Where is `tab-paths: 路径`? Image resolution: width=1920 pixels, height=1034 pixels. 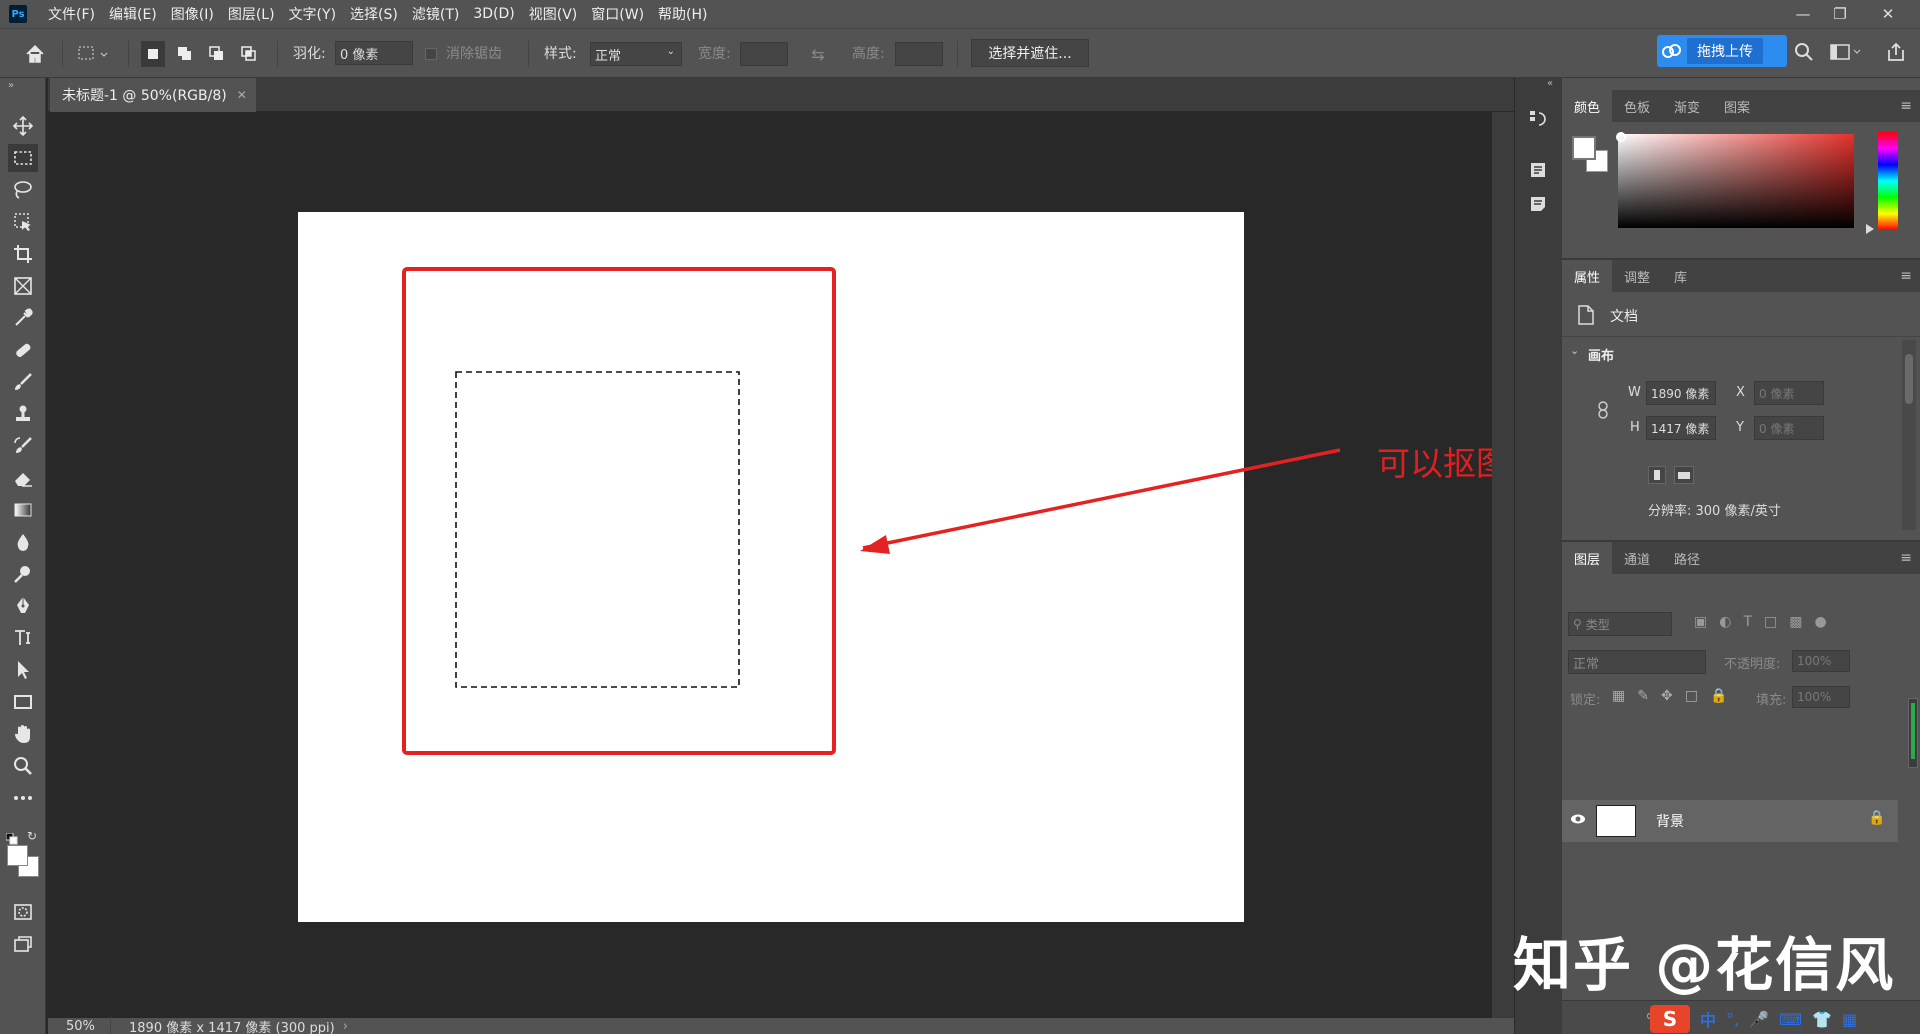 tab-paths: 路径 is located at coordinates (1687, 558).